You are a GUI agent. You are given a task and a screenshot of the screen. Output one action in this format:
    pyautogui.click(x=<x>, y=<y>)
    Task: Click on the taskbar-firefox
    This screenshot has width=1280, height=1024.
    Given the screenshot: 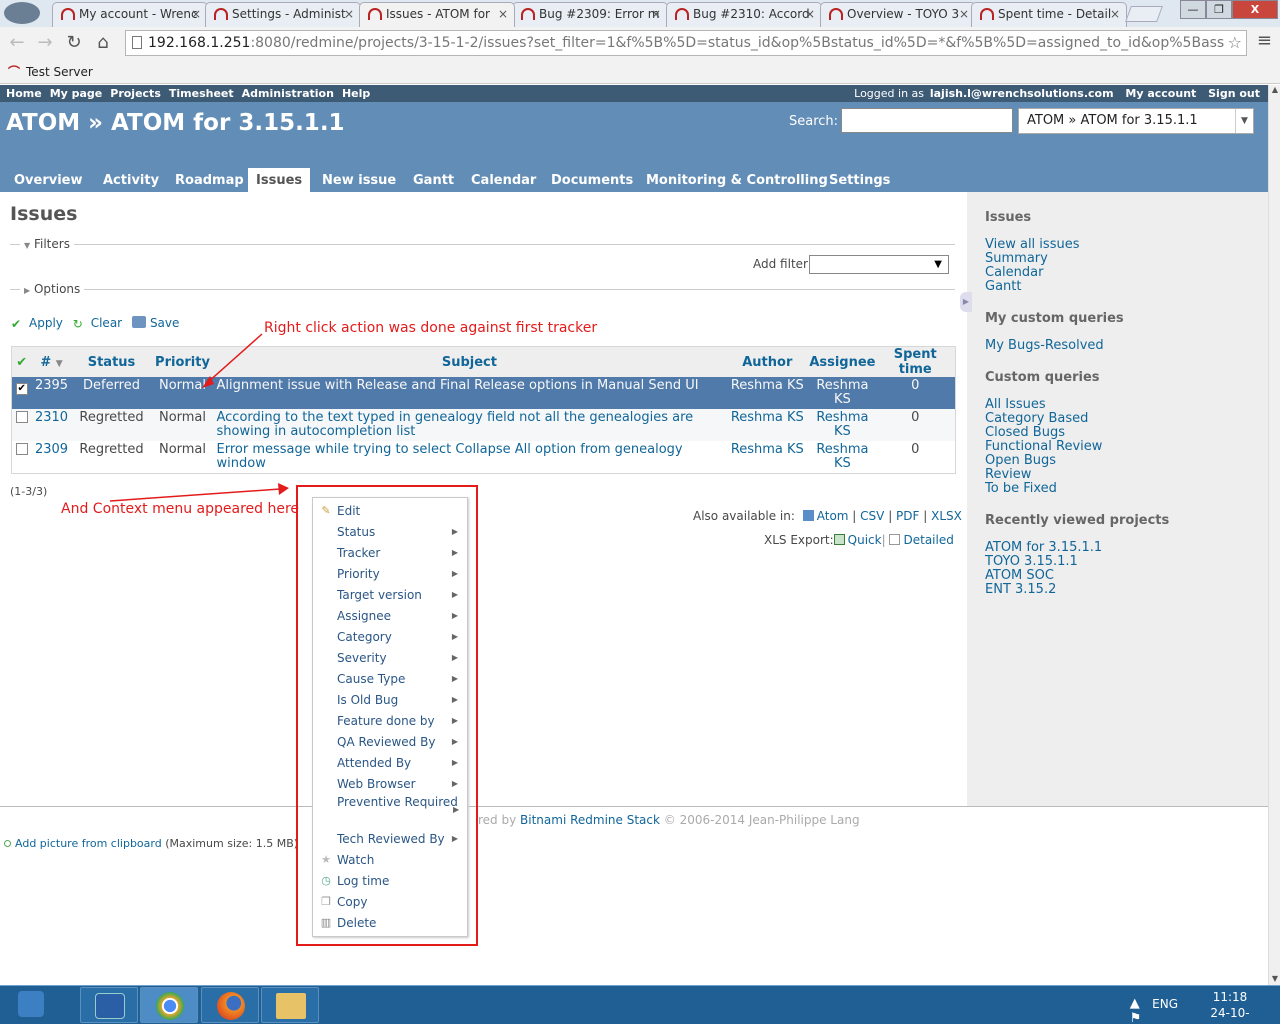 What is the action you would take?
    pyautogui.click(x=230, y=1005)
    